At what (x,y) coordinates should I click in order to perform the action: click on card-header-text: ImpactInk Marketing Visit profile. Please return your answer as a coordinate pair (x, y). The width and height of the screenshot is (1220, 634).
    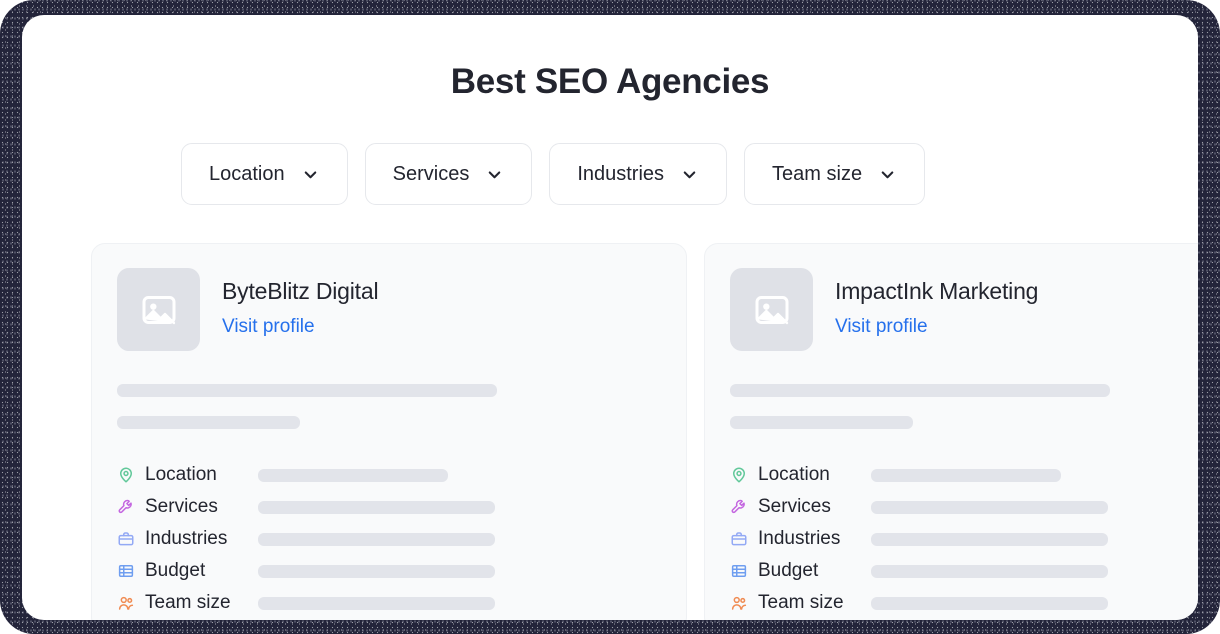
    Looking at the image, I should click on (936, 303).